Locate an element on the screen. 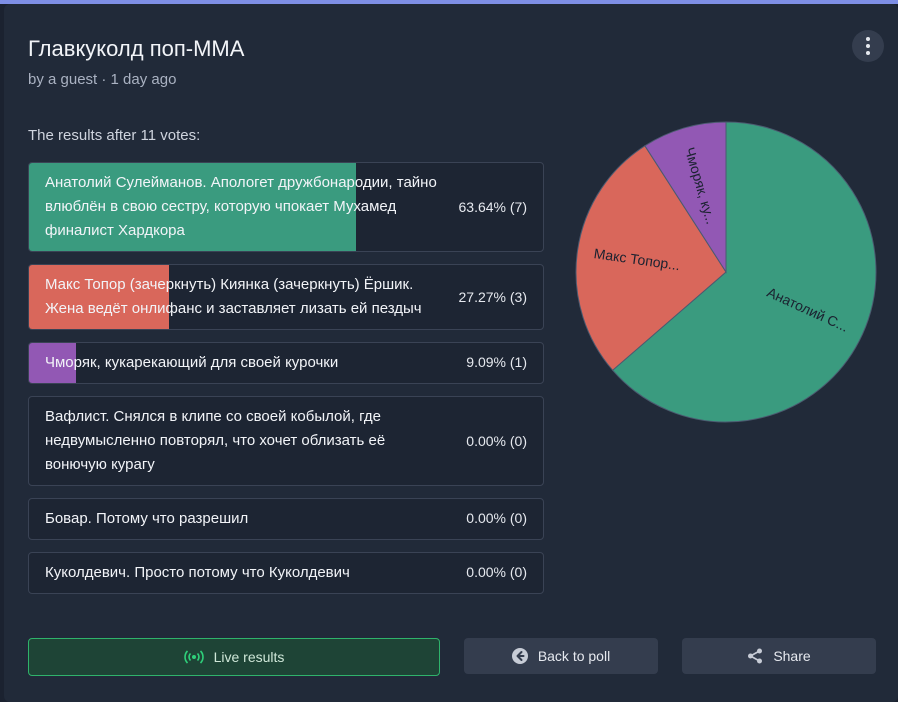  broadcast-icon is located at coordinates (193, 657).